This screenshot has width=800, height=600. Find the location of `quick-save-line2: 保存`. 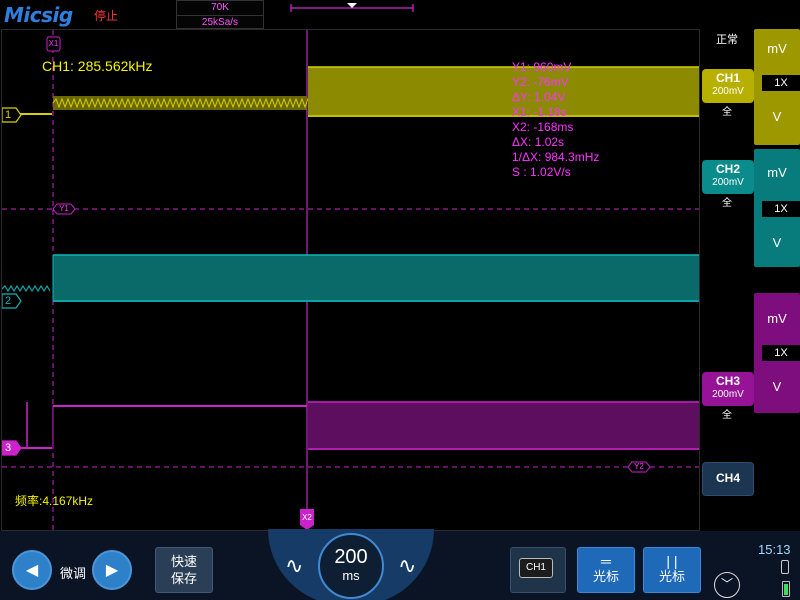

quick-save-line2: 保存 is located at coordinates (183, 578).